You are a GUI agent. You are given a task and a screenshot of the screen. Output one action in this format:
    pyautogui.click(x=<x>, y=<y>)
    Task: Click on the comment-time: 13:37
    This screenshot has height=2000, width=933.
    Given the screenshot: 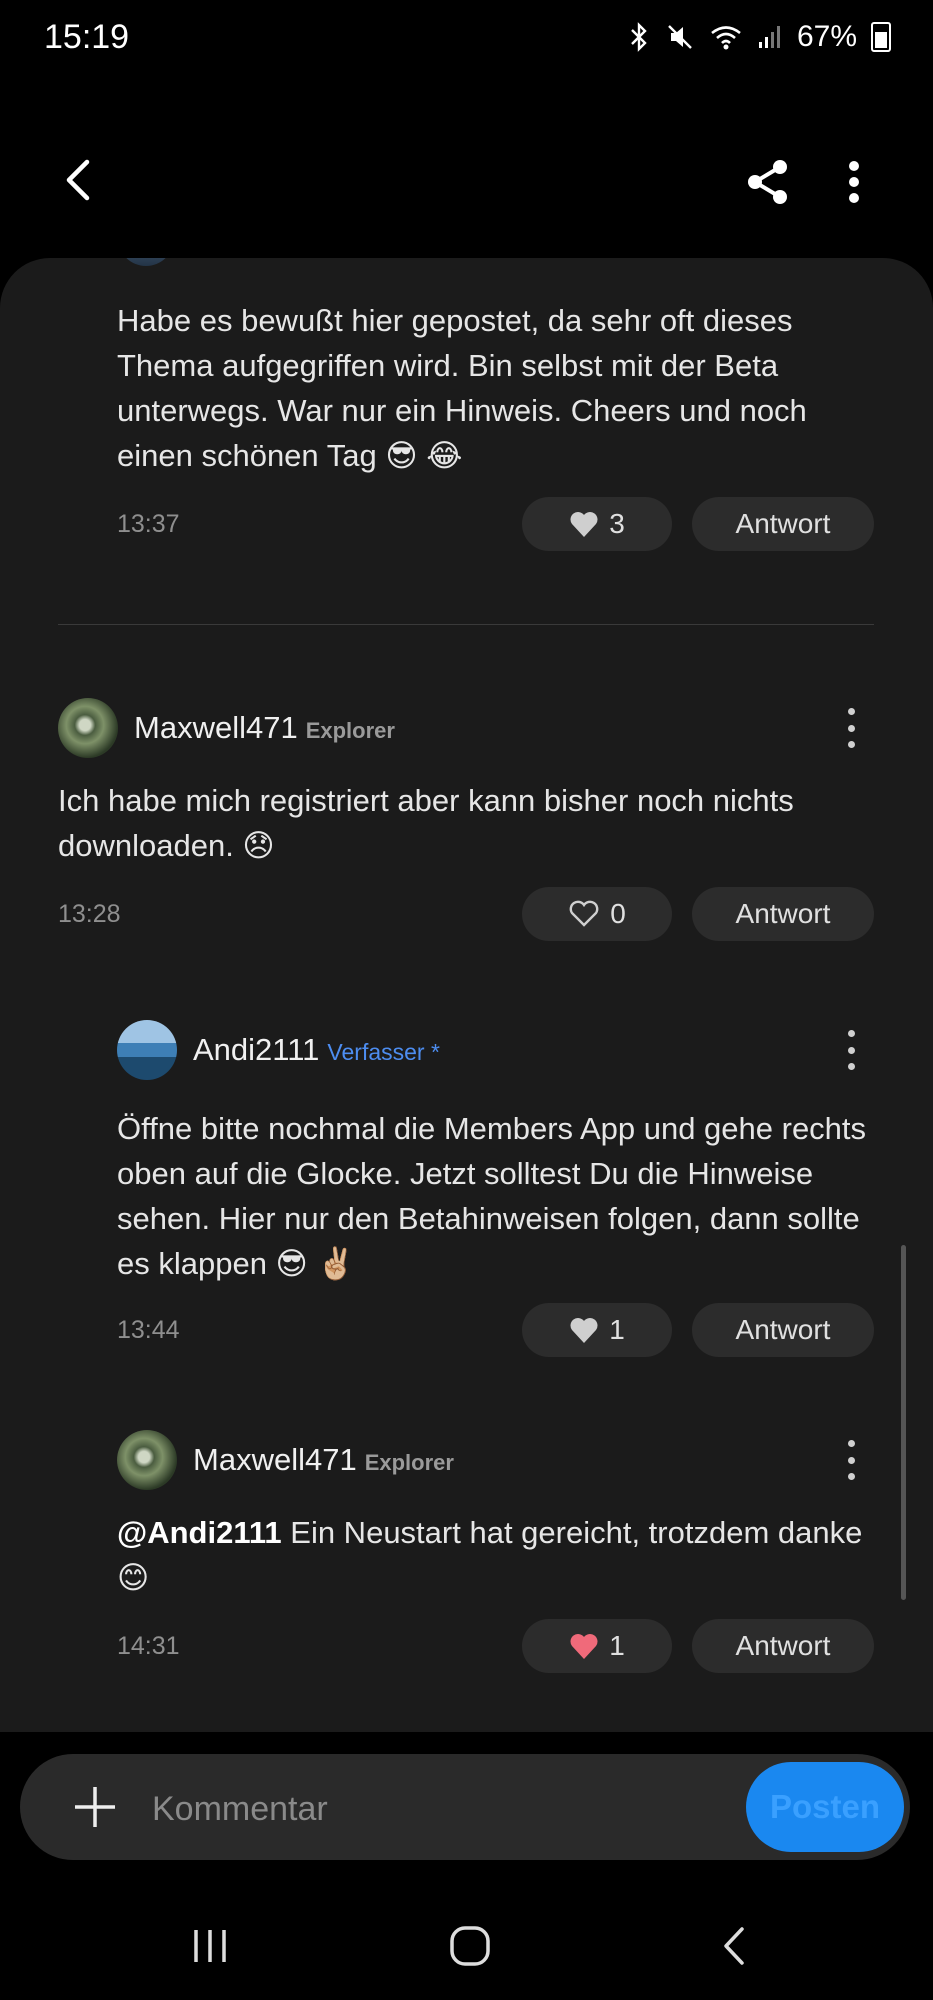 What is the action you would take?
    pyautogui.click(x=148, y=524)
    